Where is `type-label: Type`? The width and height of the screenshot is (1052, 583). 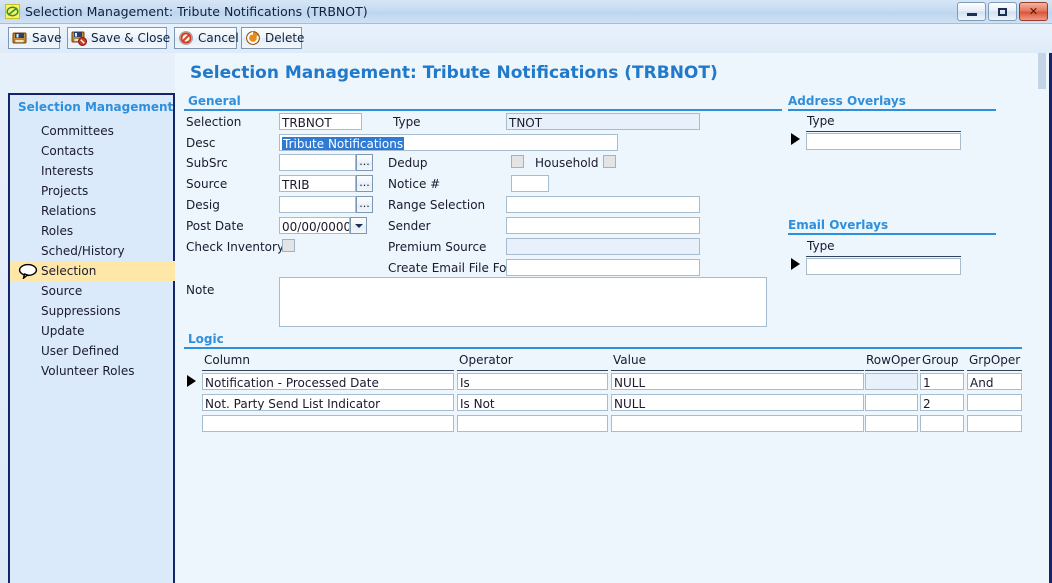
type-label: Type is located at coordinates (407, 122).